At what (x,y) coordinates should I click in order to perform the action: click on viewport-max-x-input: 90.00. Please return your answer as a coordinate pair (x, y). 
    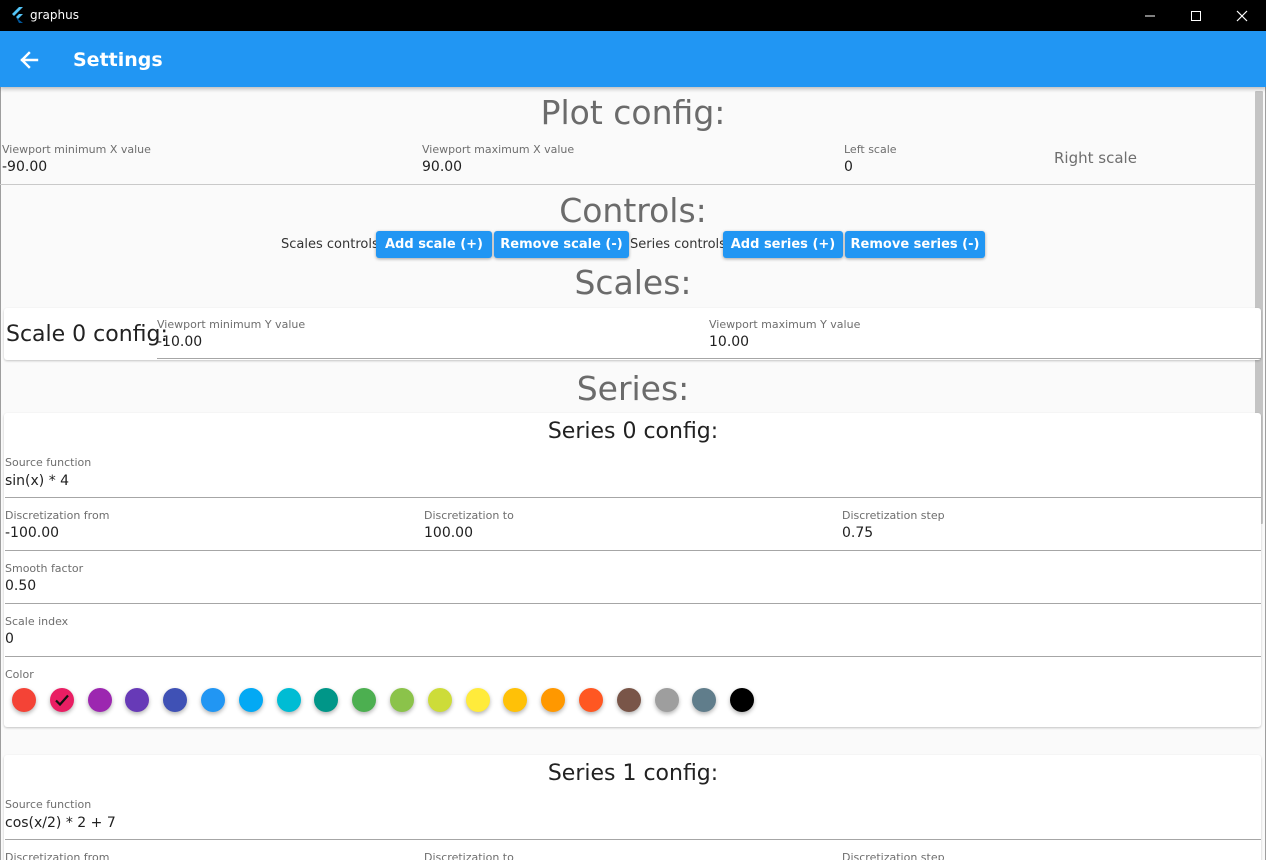
    Looking at the image, I should click on (442, 167).